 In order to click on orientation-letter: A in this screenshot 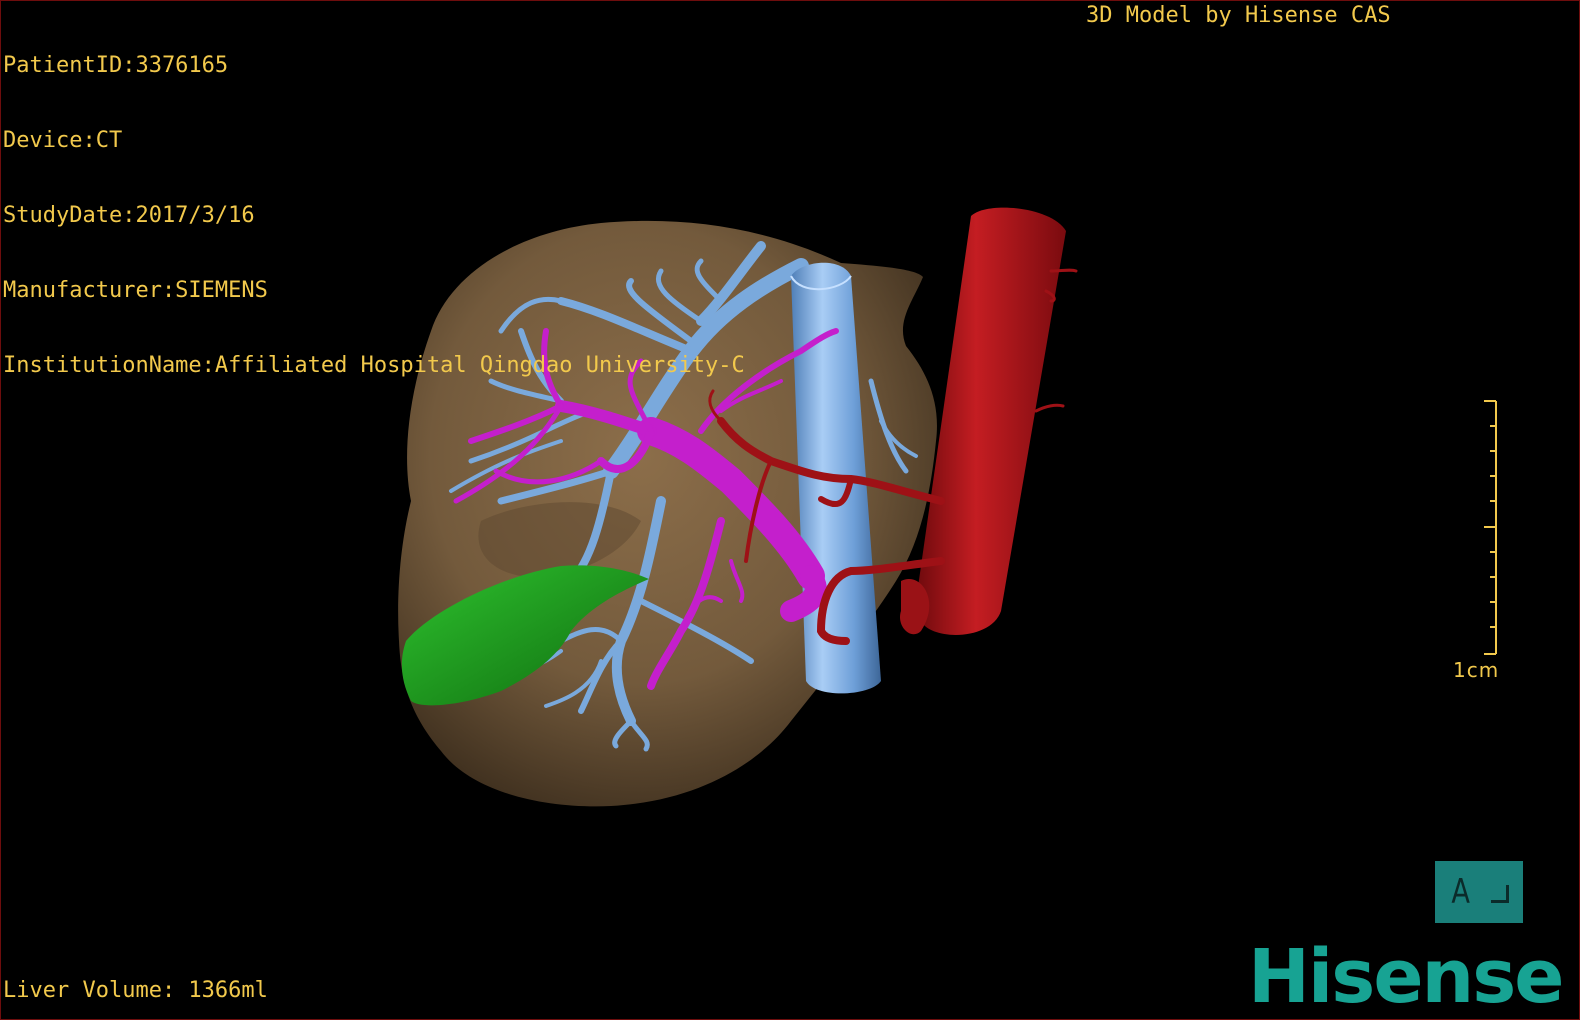, I will do `click(1461, 892)`.